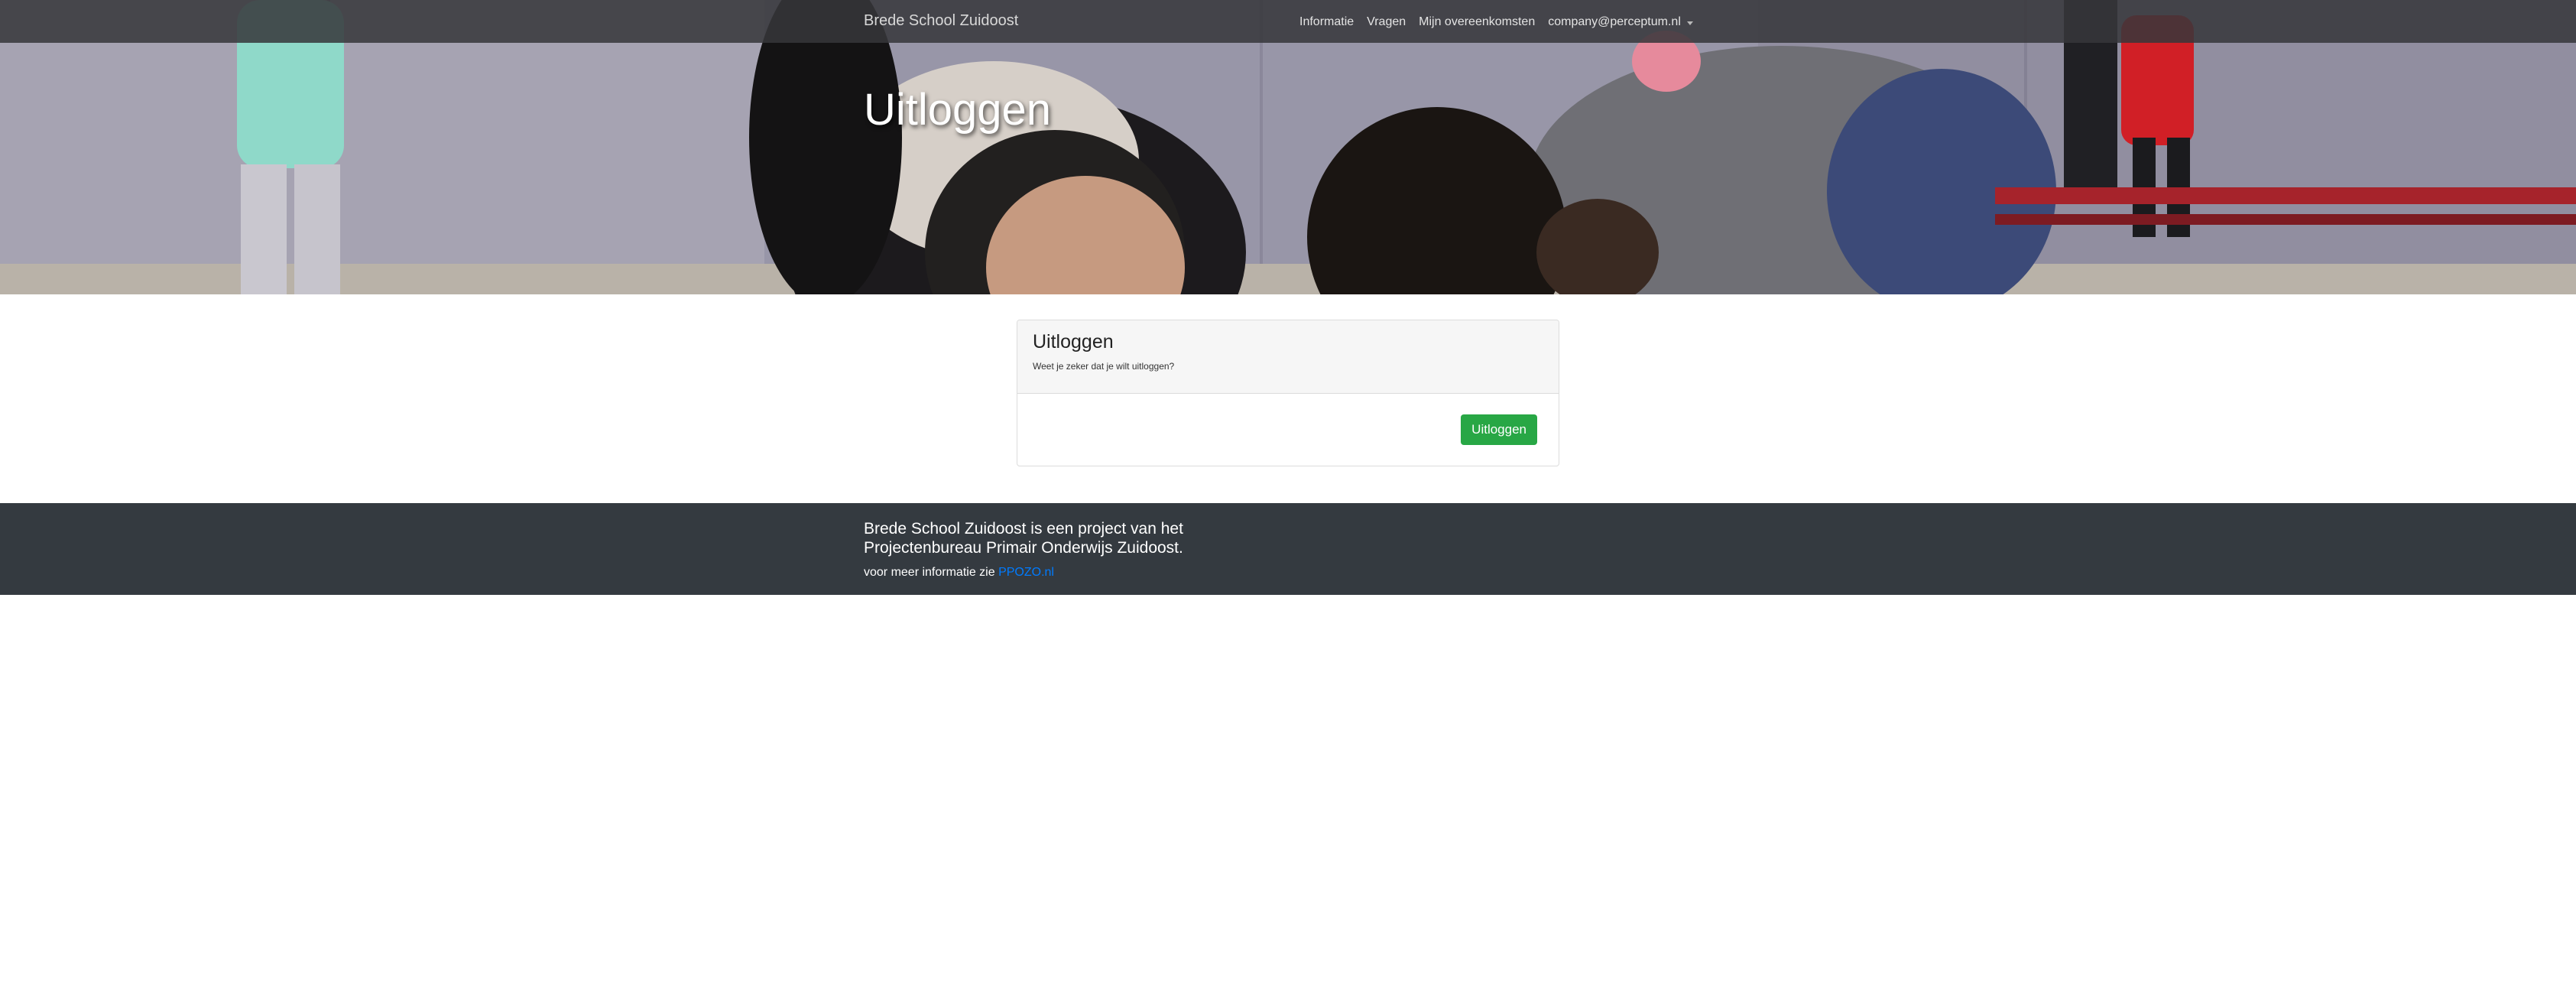 Image resolution: width=2576 pixels, height=981 pixels. Describe the element at coordinates (1073, 341) in the screenshot. I see `card-title: Uitloggen` at that location.